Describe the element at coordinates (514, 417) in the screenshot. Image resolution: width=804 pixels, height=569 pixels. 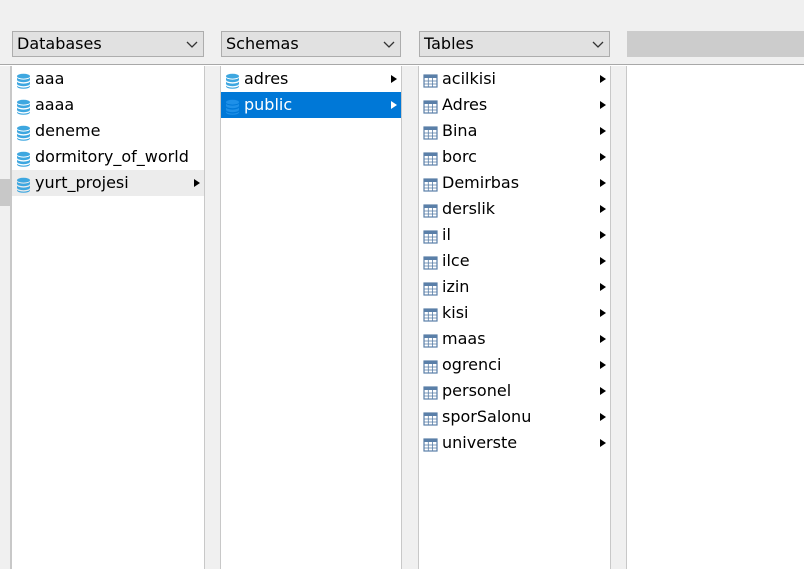
I see `table-item: sporSalonu` at that location.